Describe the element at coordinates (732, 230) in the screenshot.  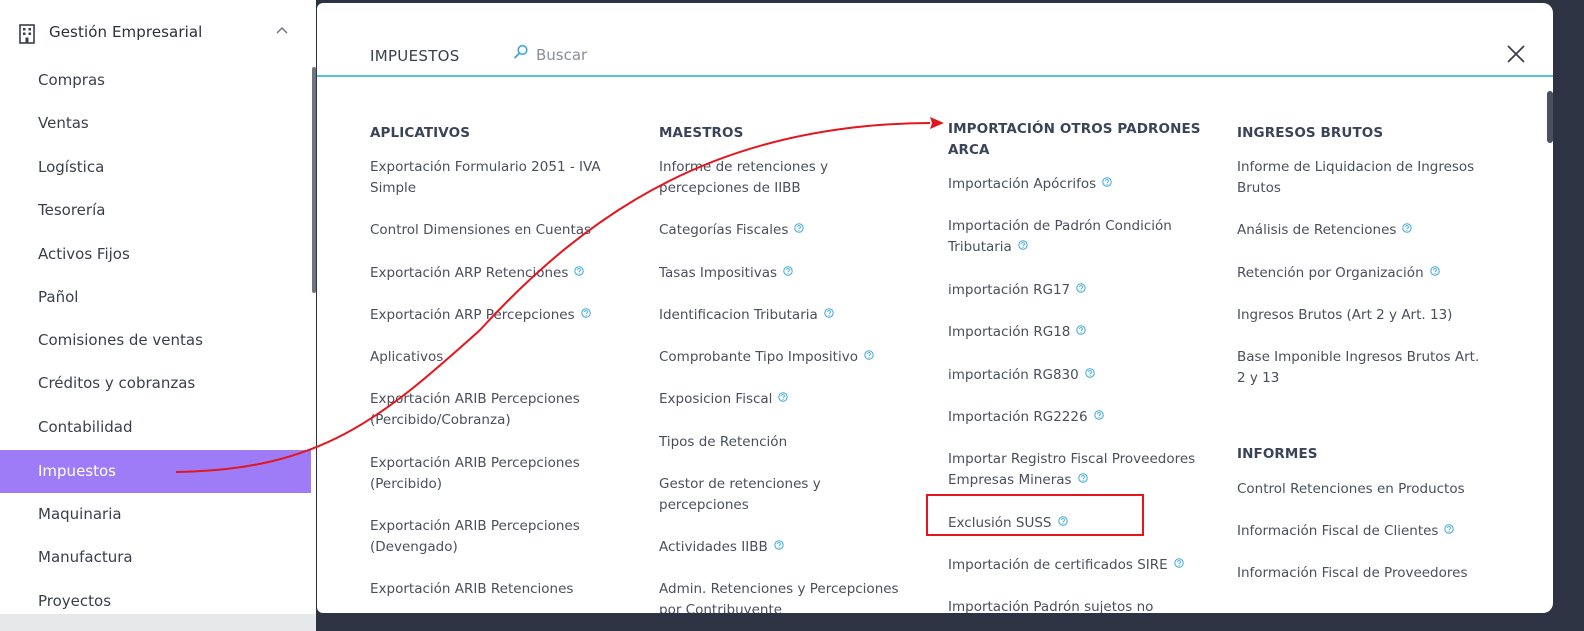
I see `menu-link: Categorías Fiscales` at that location.